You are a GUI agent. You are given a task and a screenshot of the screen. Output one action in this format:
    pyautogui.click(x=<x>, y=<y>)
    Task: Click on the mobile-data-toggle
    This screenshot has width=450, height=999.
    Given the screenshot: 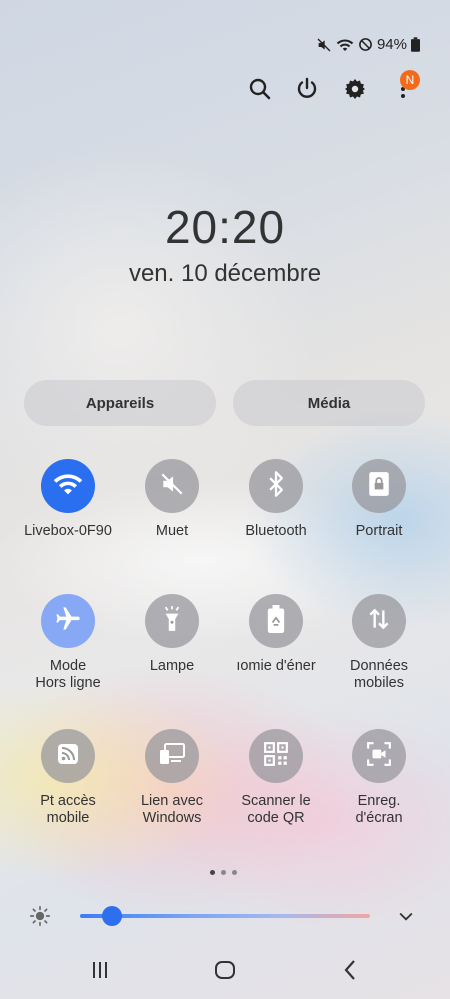 What is the action you would take?
    pyautogui.click(x=379, y=621)
    